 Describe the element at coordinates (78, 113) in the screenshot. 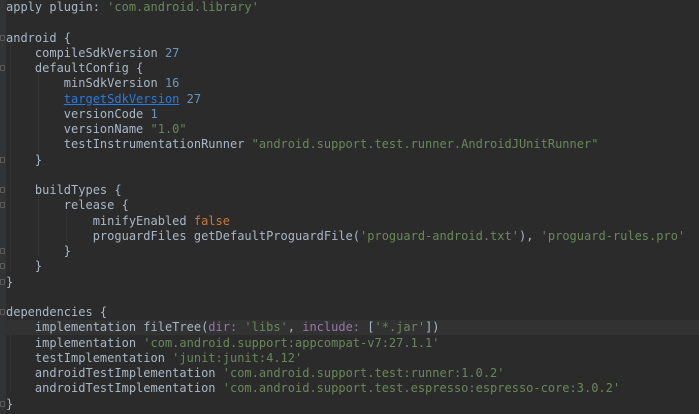

I see `code-token: versionCode` at that location.